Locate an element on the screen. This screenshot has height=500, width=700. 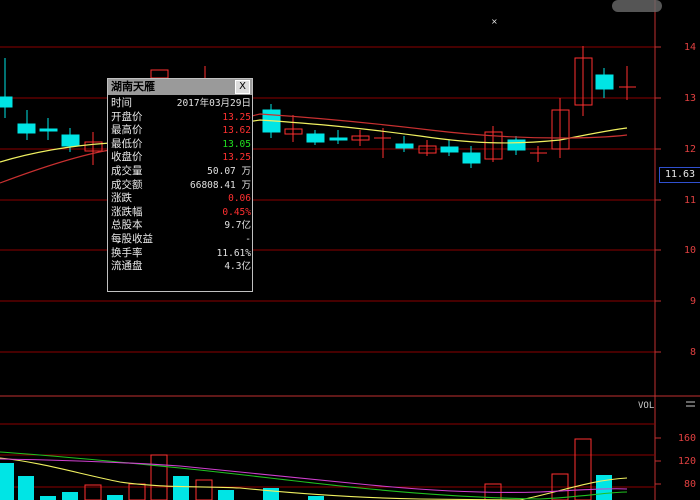
info-label: 最低价 is located at coordinates (127, 143).